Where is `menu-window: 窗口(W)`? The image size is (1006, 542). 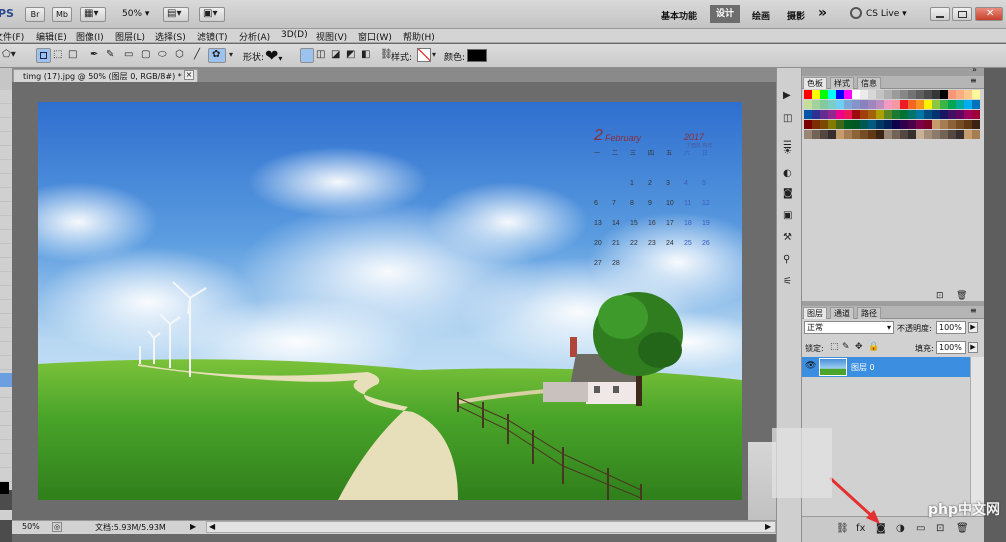 menu-window: 窗口(W) is located at coordinates (375, 36).